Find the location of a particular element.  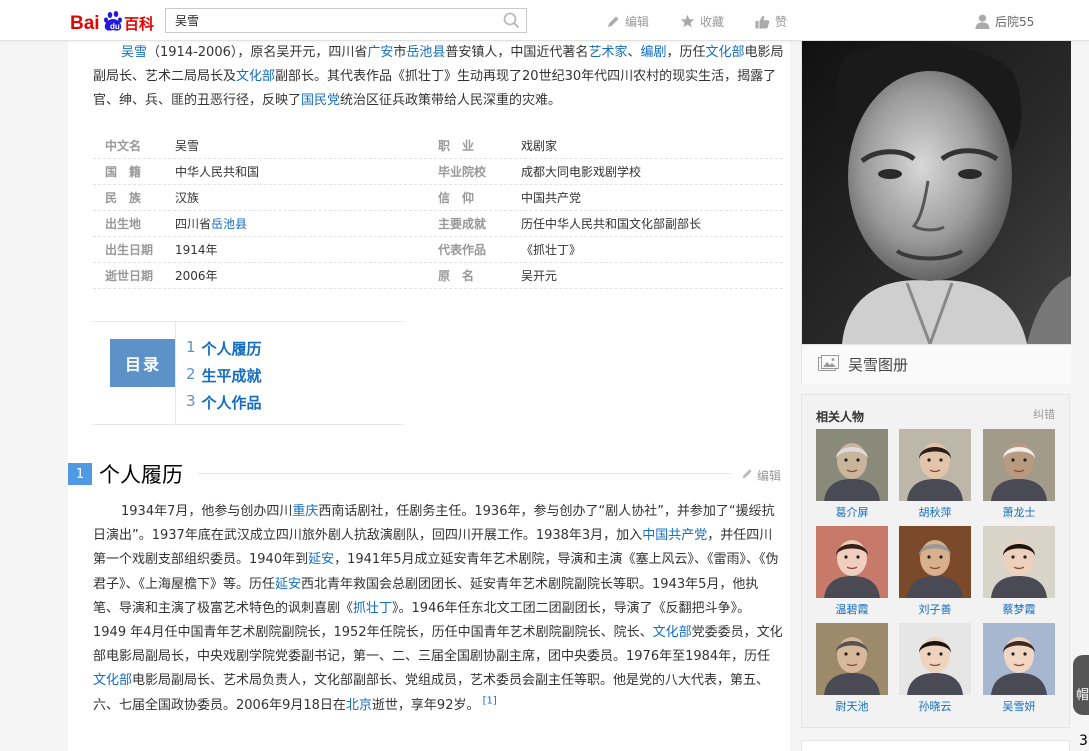

user-menu: 后院55 is located at coordinates (1004, 21).